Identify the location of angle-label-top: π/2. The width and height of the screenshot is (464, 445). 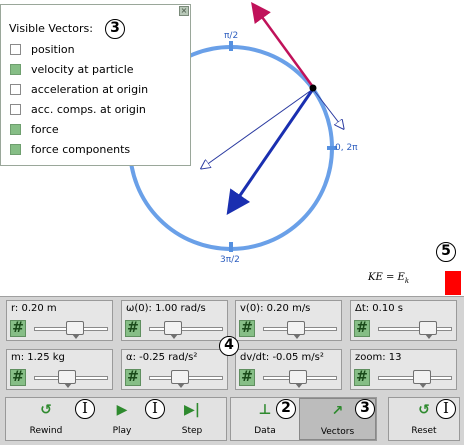
(231, 36).